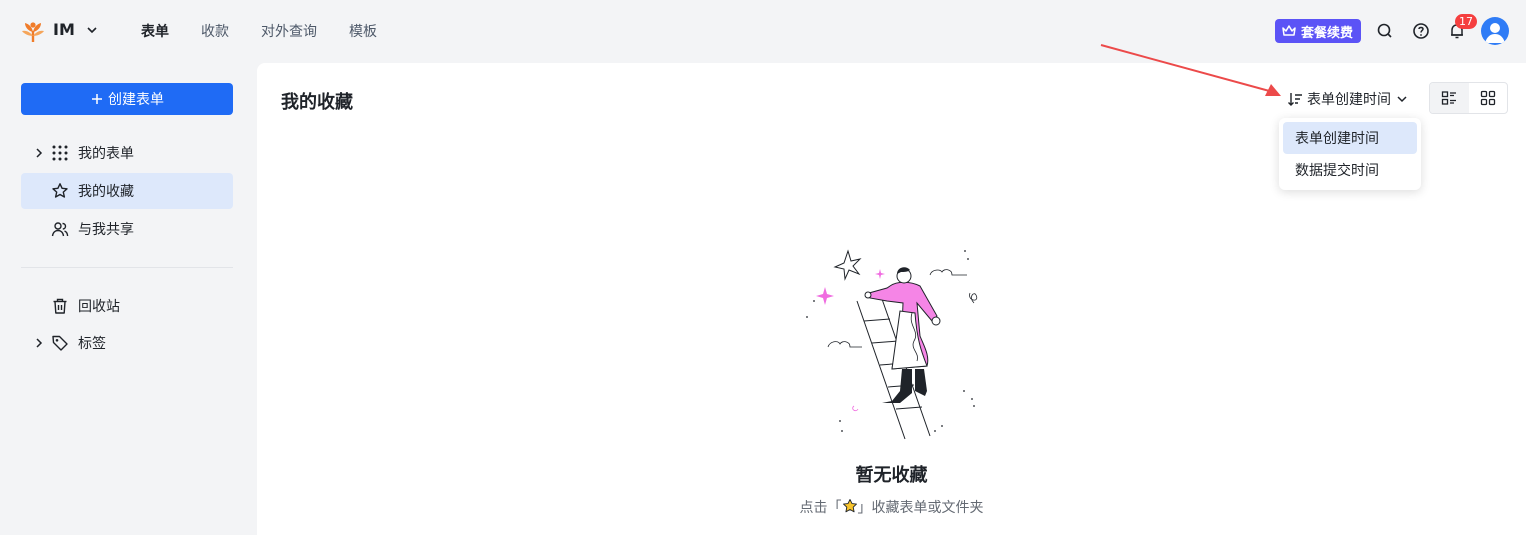 The height and width of the screenshot is (535, 1526). Describe the element at coordinates (60, 306) in the screenshot. I see `trash-icon` at that location.